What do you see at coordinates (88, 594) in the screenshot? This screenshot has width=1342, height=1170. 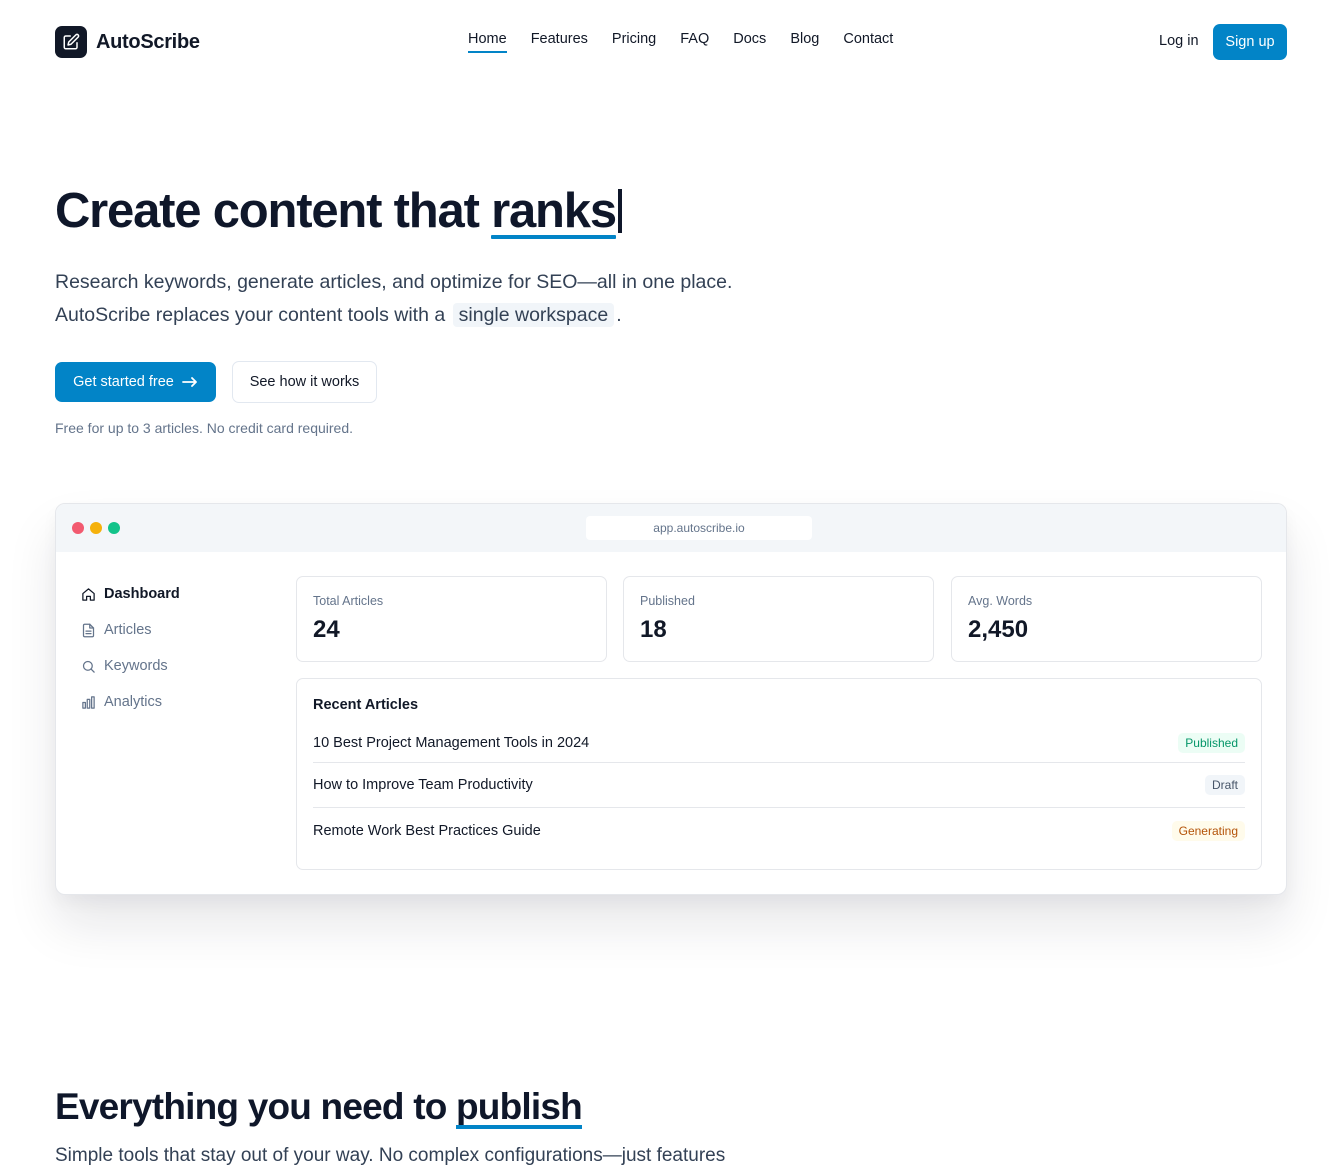 I see `home-icon` at bounding box center [88, 594].